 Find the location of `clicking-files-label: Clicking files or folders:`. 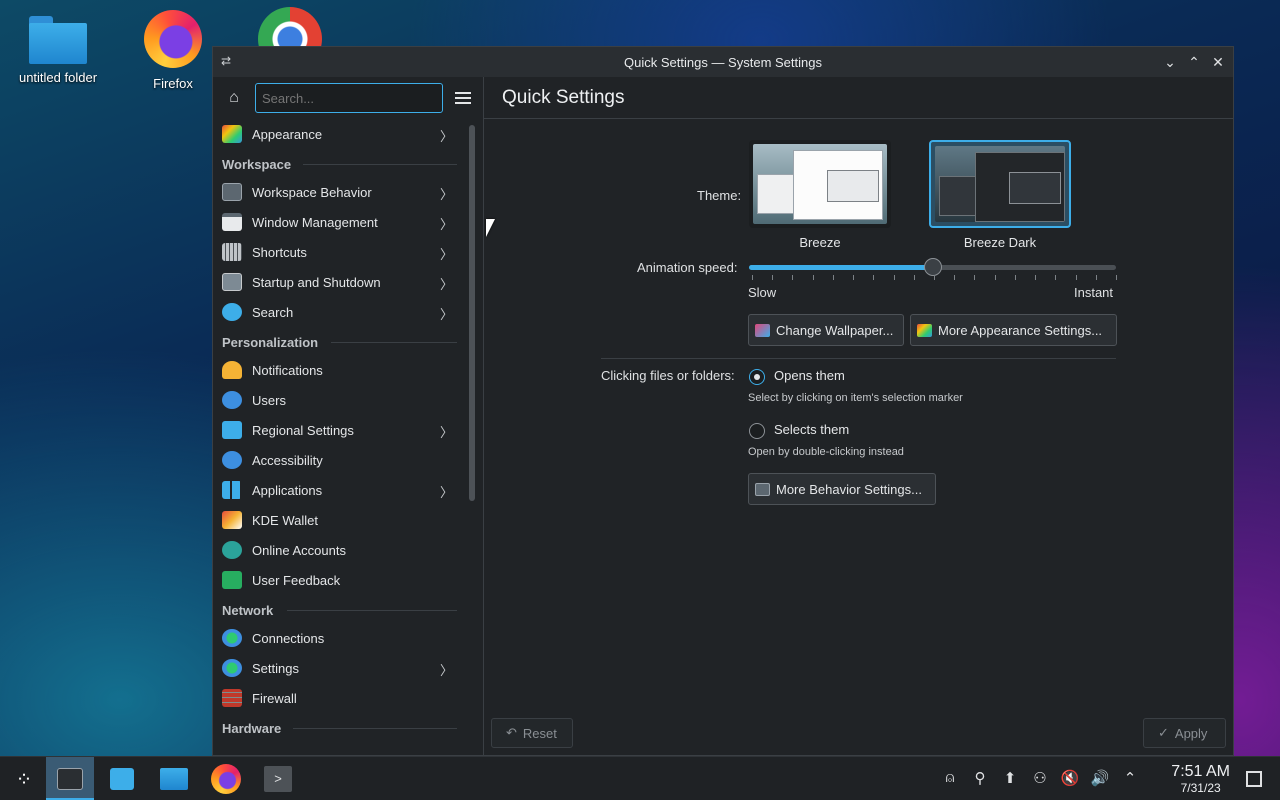

clicking-files-label: Clicking files or folders: is located at coordinates (668, 375).